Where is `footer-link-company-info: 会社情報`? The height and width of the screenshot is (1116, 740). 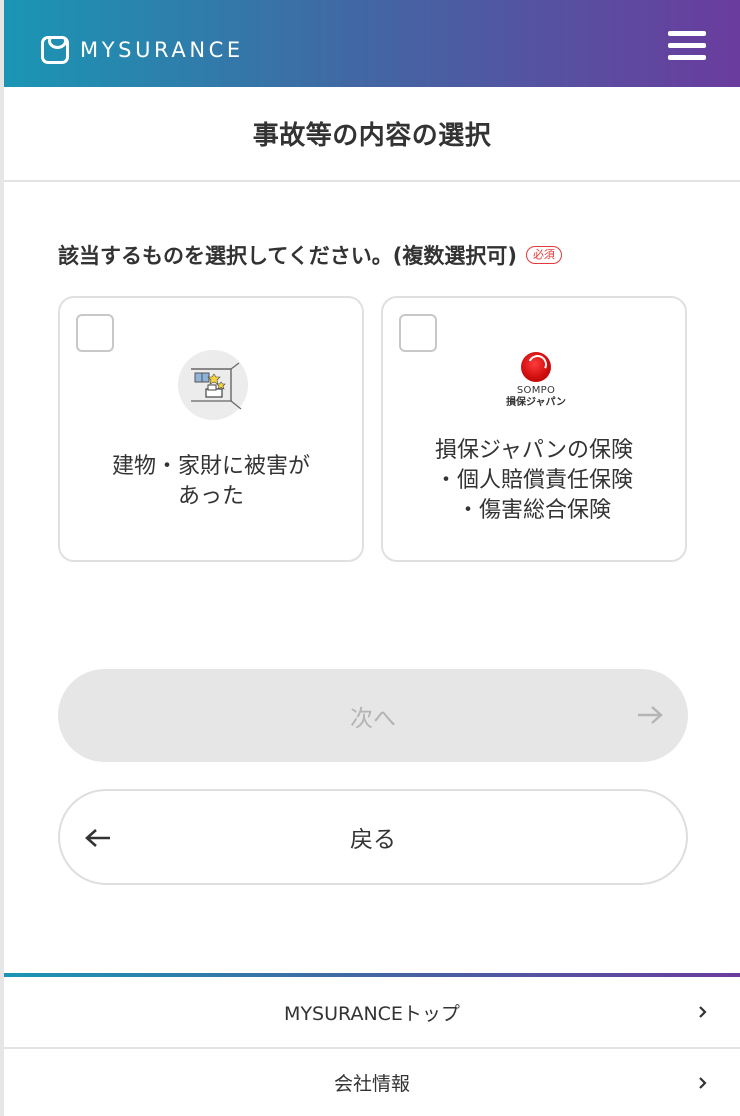 footer-link-company-info: 会社情報 is located at coordinates (372, 1082).